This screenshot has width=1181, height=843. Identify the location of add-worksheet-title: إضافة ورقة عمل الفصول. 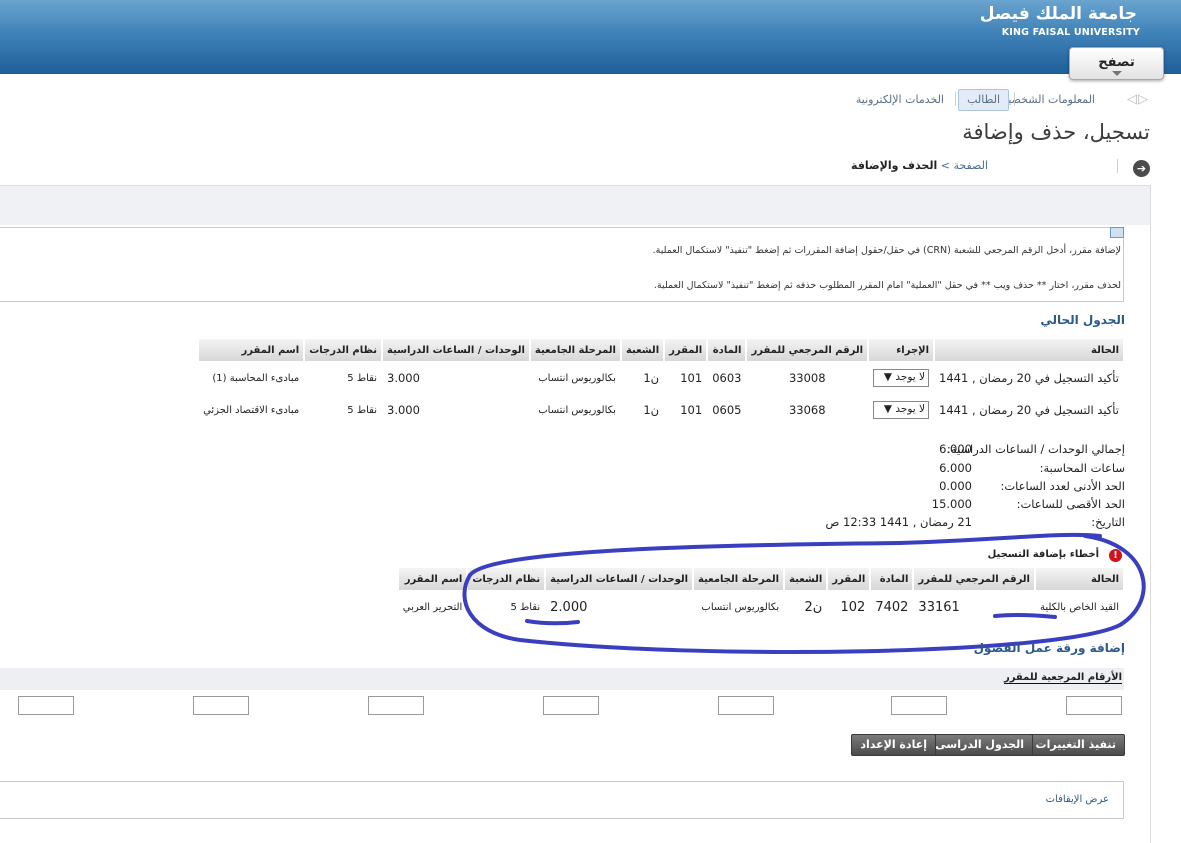
(1049, 648).